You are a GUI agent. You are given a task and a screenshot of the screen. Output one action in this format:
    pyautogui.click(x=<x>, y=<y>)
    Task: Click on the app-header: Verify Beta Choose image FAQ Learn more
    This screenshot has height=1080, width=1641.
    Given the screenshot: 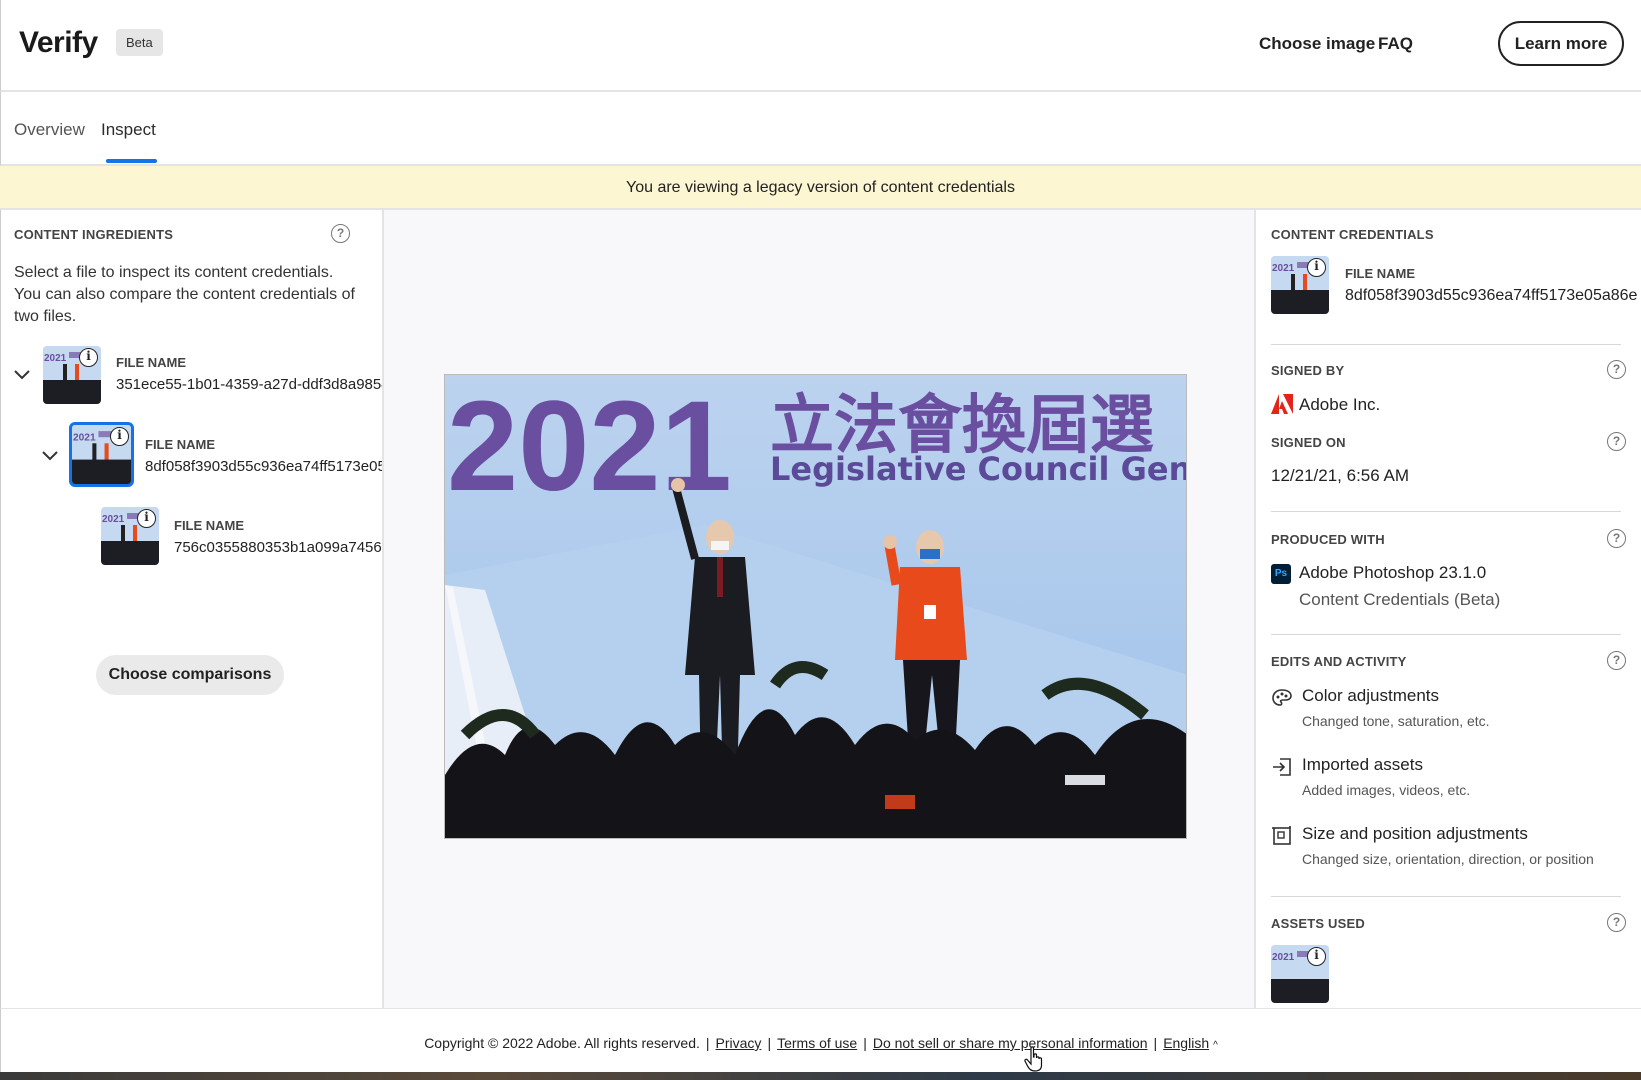 What is the action you would take?
    pyautogui.click(x=820, y=46)
    